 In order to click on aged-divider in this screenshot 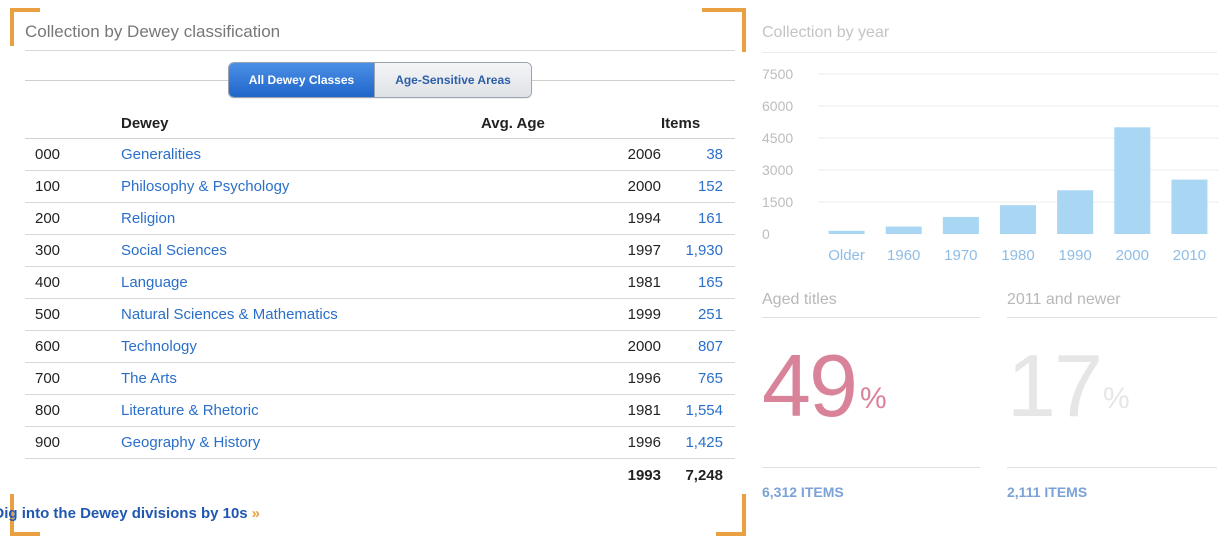, I will do `click(871, 317)`.